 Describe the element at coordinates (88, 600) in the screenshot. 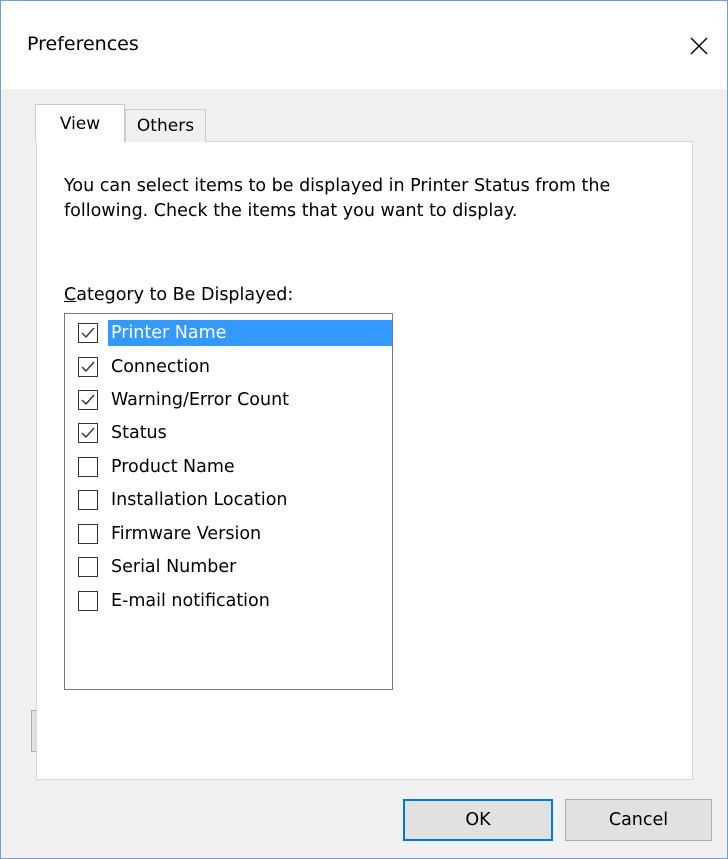

I see `checkbox-email-notification` at that location.